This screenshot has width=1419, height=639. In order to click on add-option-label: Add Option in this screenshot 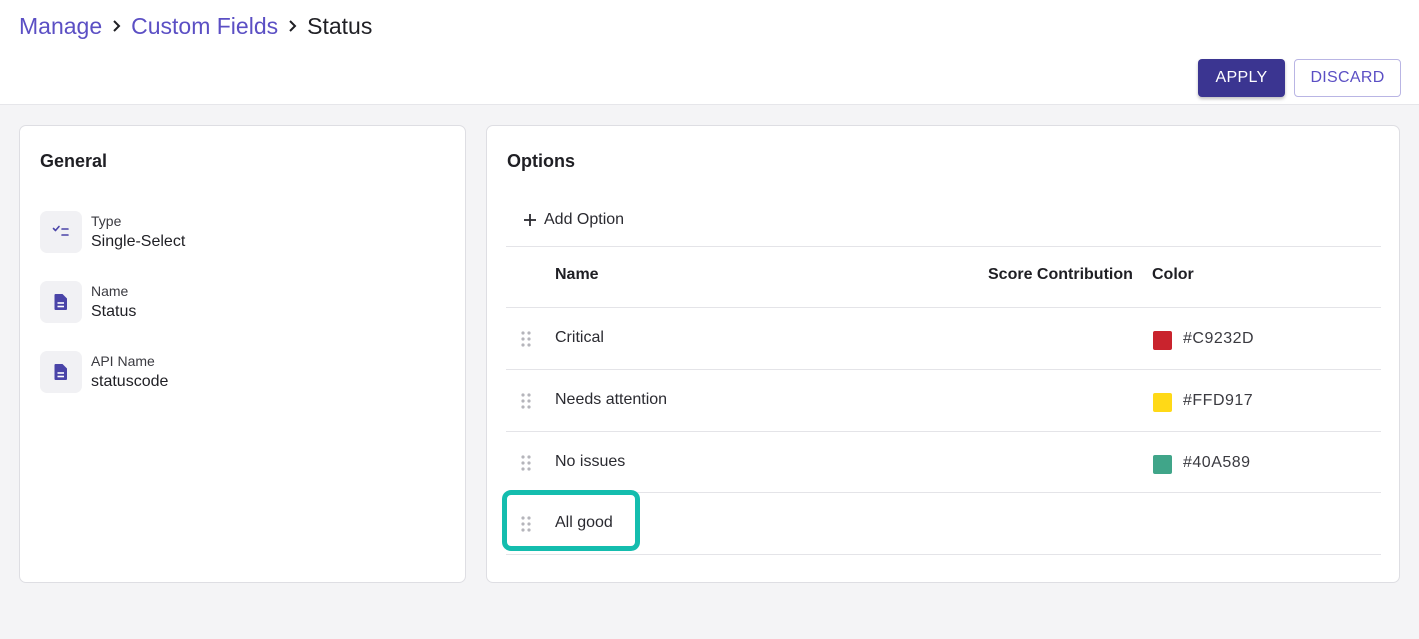, I will do `click(584, 219)`.